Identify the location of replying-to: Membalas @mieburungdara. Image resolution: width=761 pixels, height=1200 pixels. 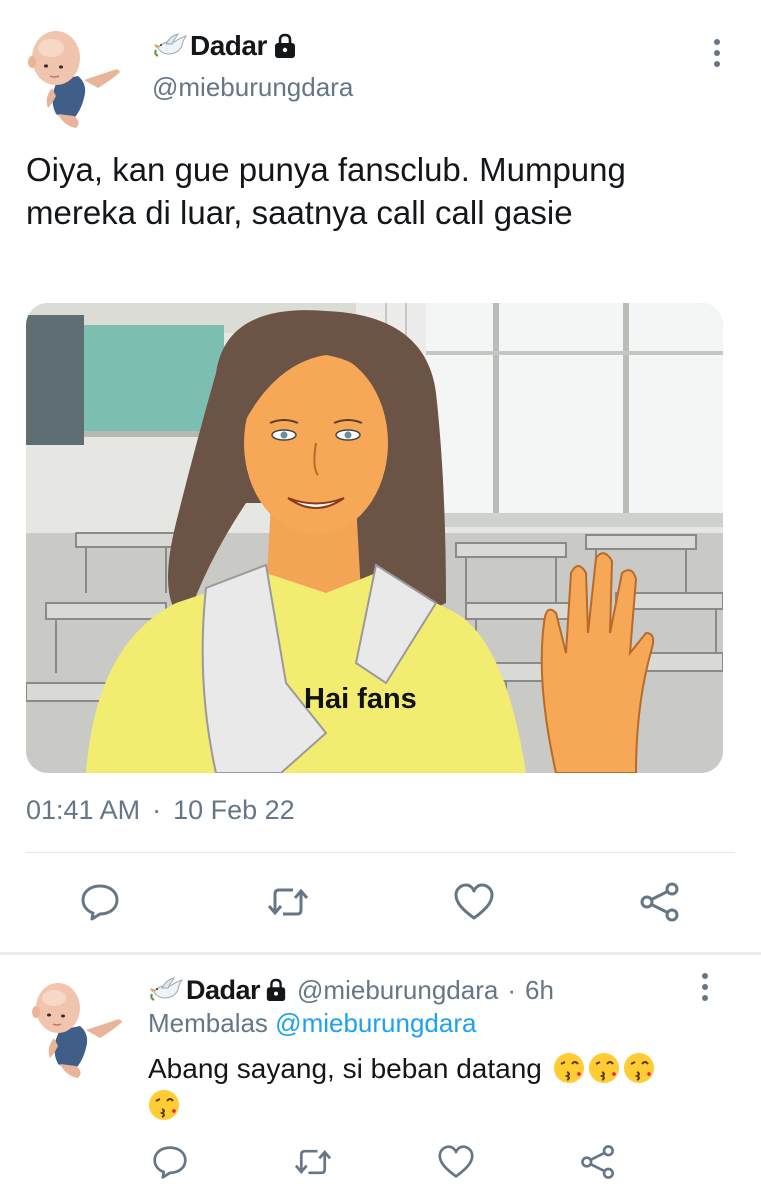
(312, 1023).